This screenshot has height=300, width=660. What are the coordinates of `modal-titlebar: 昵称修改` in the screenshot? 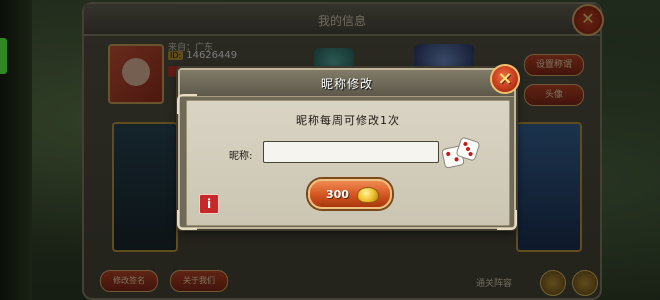 It's located at (347, 83).